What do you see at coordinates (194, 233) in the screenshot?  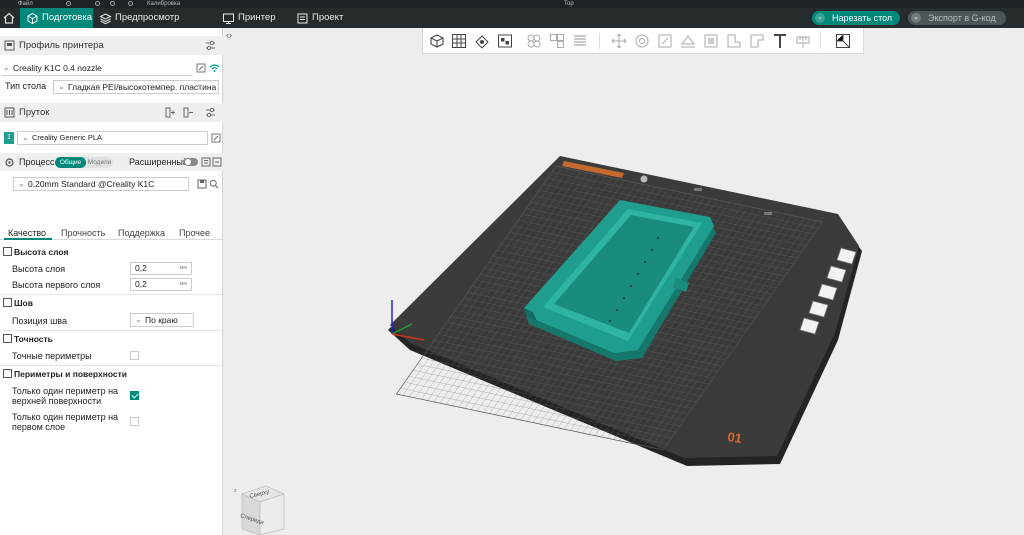 I see `tab-others: Прочее` at bounding box center [194, 233].